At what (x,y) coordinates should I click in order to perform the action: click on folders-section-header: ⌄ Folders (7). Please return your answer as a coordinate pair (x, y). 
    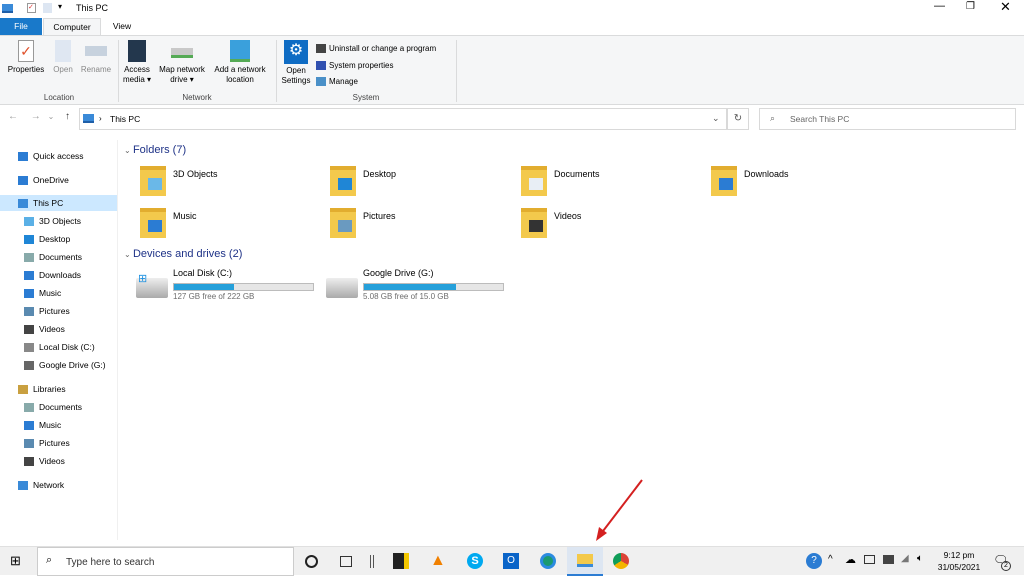
    Looking at the image, I should click on (155, 150).